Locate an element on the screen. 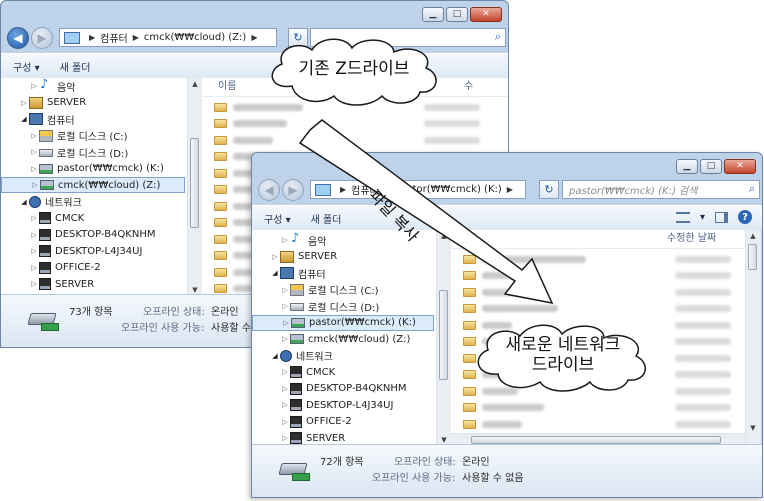 The width and height of the screenshot is (764, 501). callout-cloud-new-drive: 새로운 네트워크 드라이브 is located at coordinates (563, 357).